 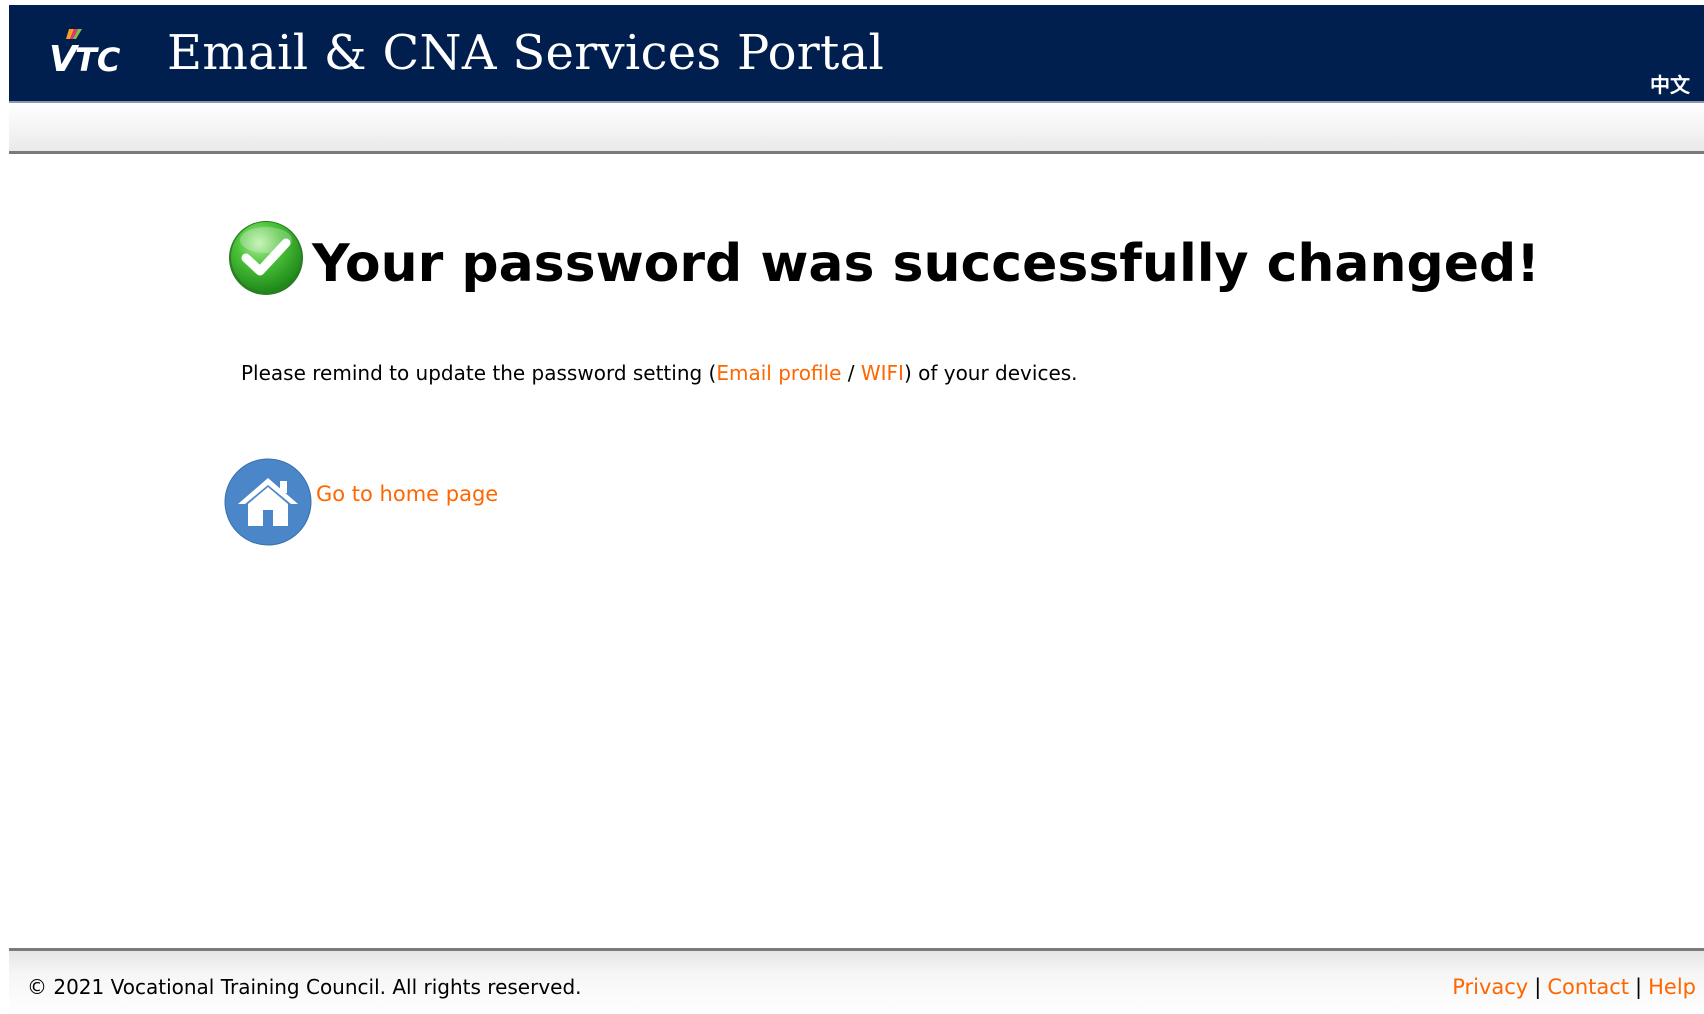 I want to click on reminder-suffix: ) of your devices., so click(x=990, y=373).